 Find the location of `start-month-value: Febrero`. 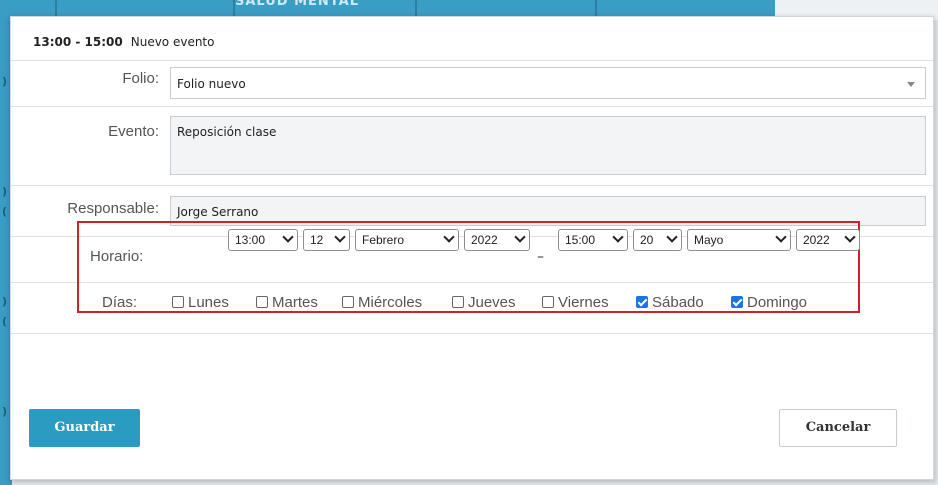

start-month-value: Febrero is located at coordinates (383, 240).